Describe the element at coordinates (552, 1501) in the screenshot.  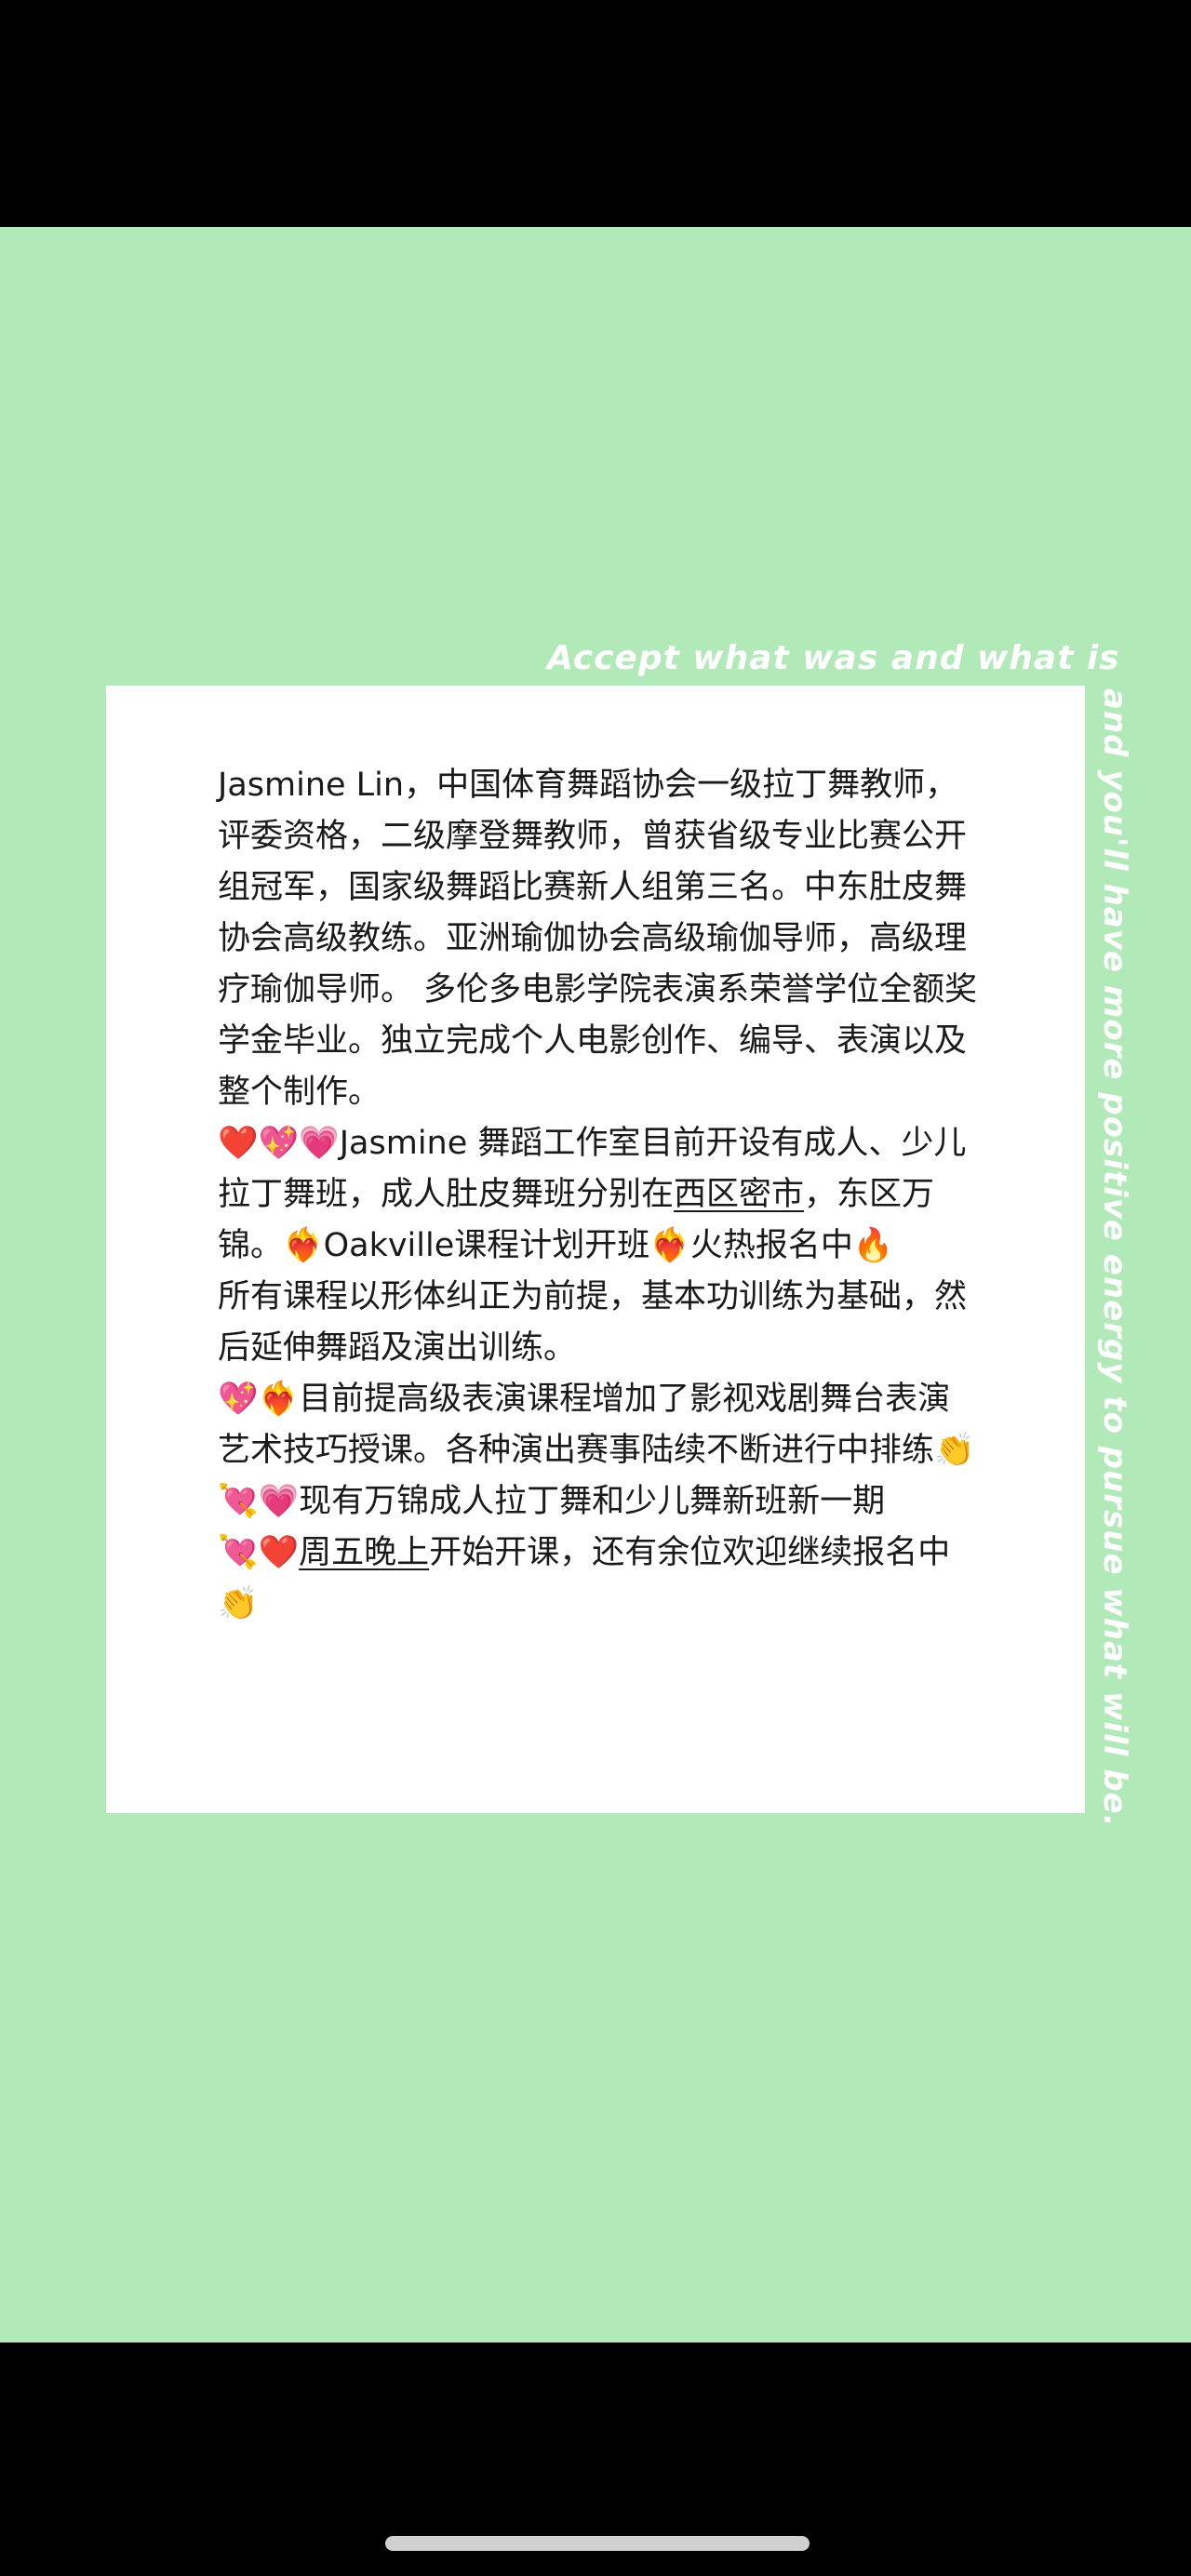
I see `new-class-paragraph: 💘💗现有万锦成人拉丁舞和少儿舞新班新一期` at that location.